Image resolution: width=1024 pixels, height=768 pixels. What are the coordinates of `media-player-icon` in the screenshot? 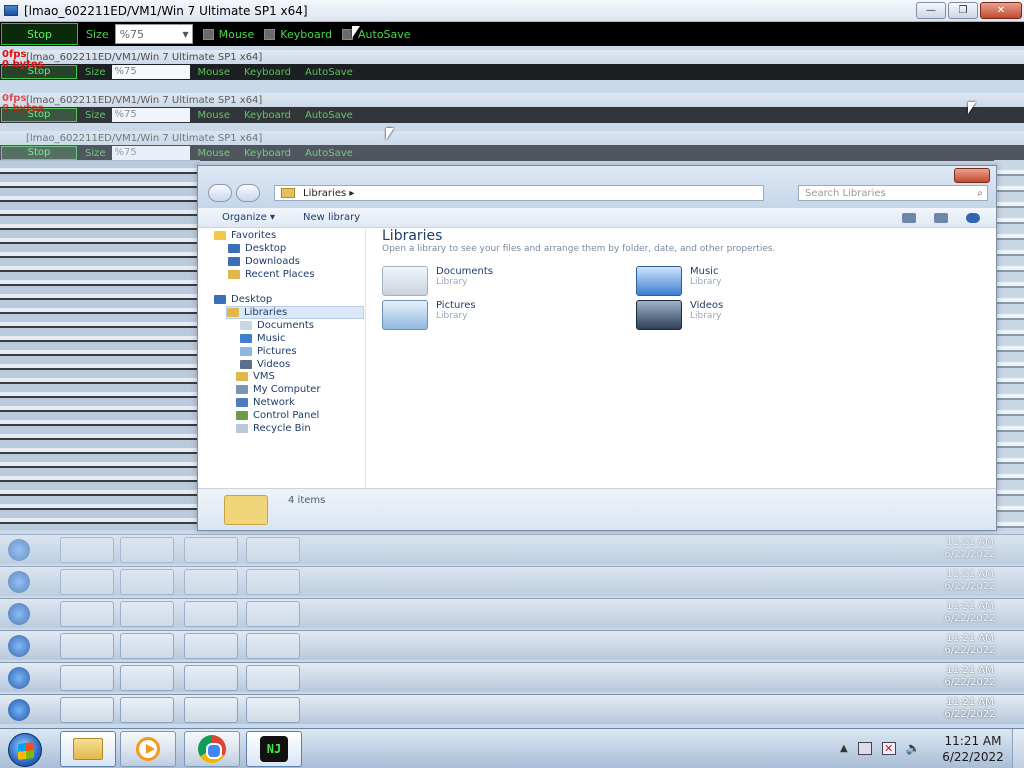 It's located at (148, 749).